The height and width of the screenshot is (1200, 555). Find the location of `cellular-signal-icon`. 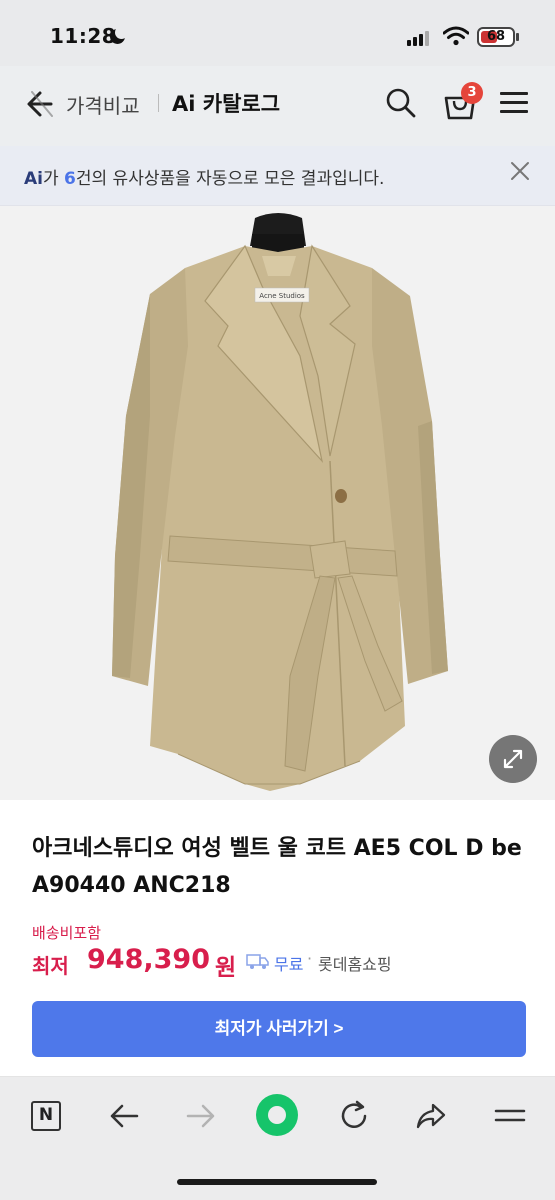

cellular-signal-icon is located at coordinates (420, 38).